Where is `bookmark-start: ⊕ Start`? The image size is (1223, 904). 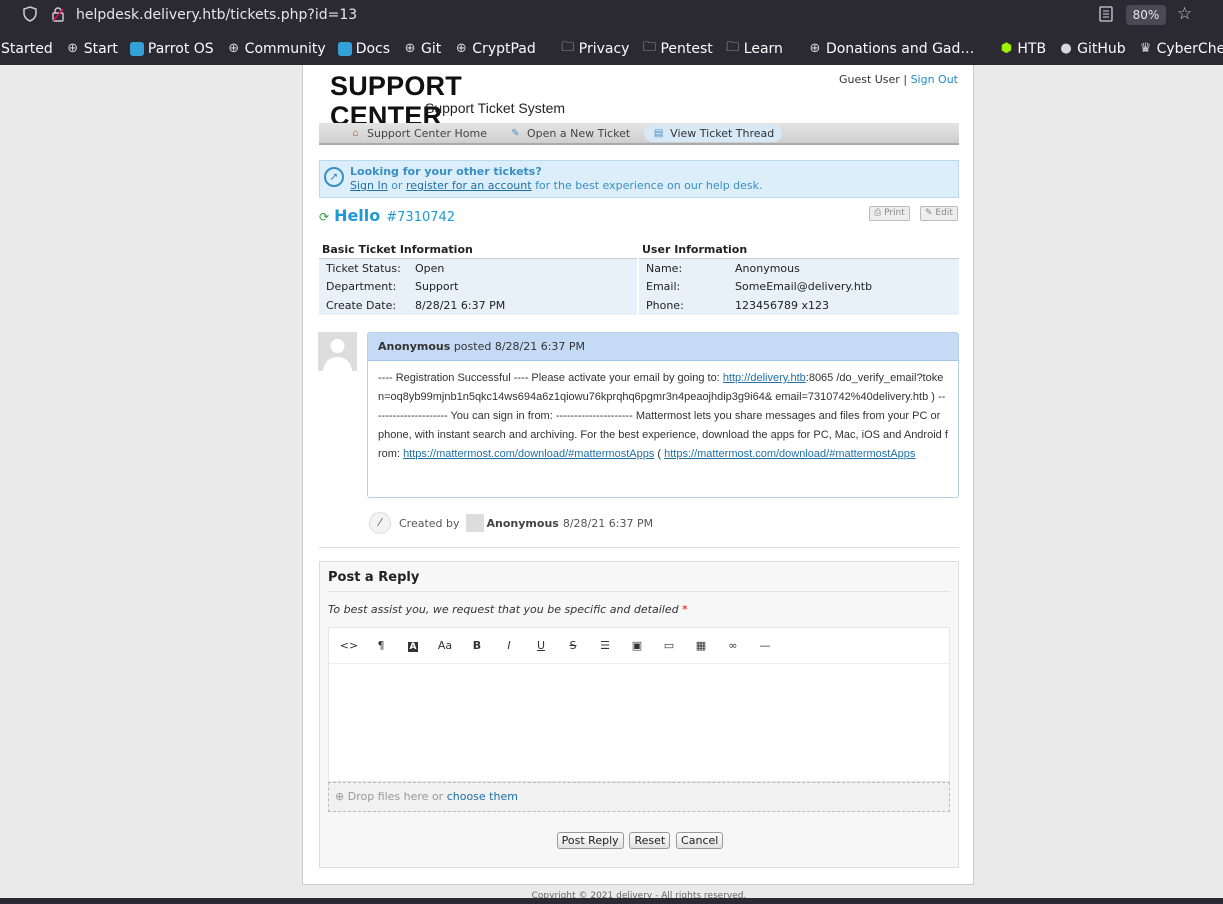
bookmark-start: ⊕ Start is located at coordinates (91, 49).